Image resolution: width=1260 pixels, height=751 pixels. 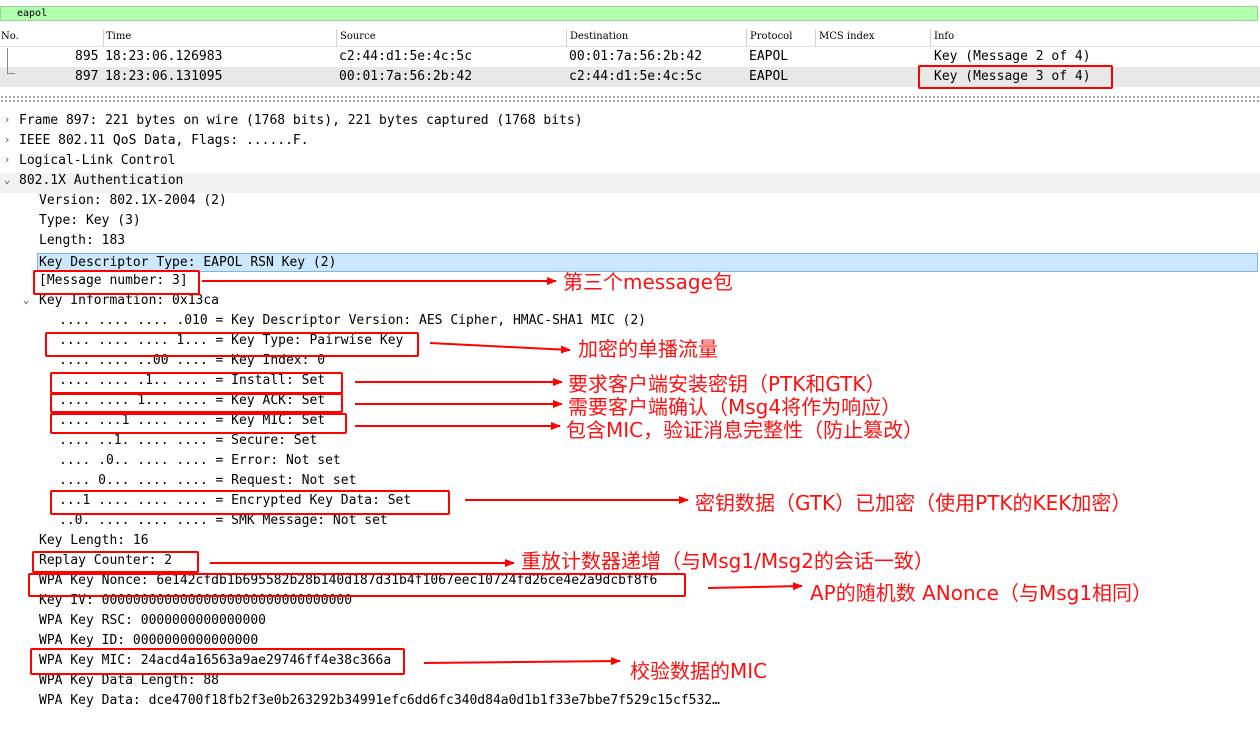 I want to click on annotation-encrypted: 密钥数据（GTK）已加密（使用PTK的KEK加密）, so click(x=913, y=503).